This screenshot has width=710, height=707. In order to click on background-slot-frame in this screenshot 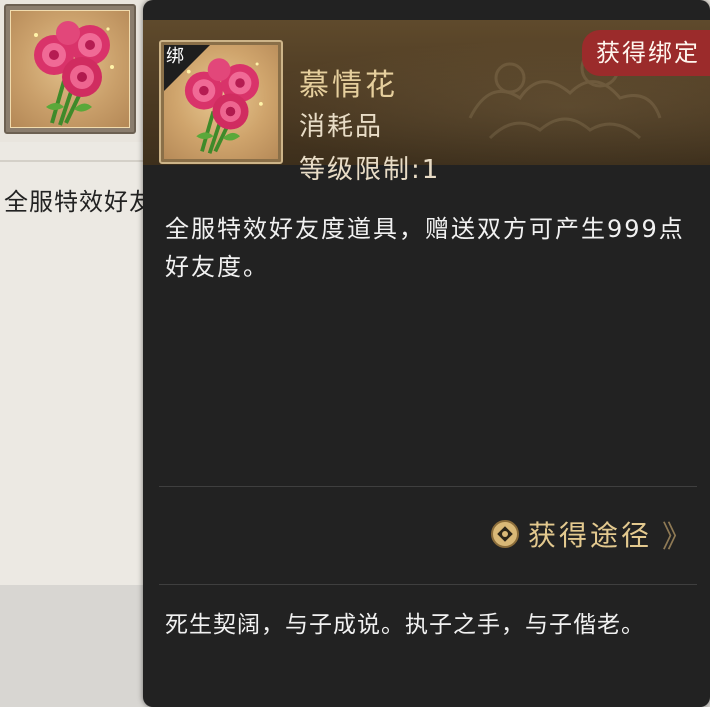, I will do `click(70, 69)`.